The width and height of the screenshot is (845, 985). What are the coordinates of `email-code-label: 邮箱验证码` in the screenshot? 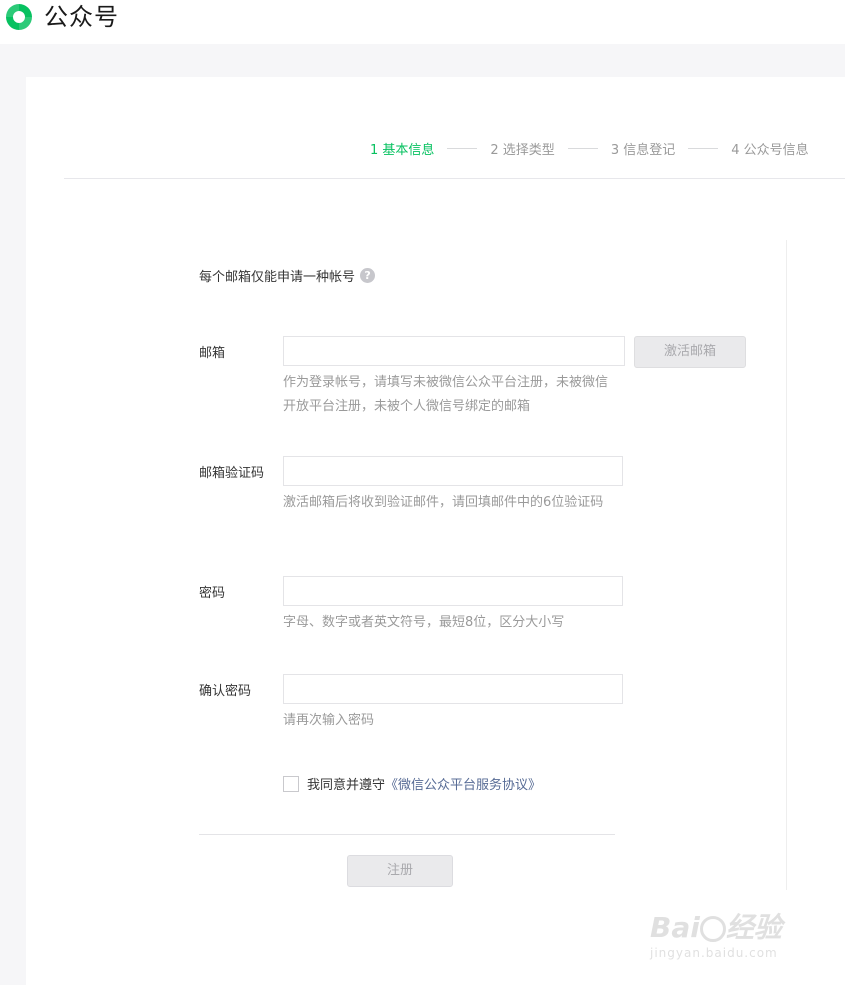 It's located at (232, 473).